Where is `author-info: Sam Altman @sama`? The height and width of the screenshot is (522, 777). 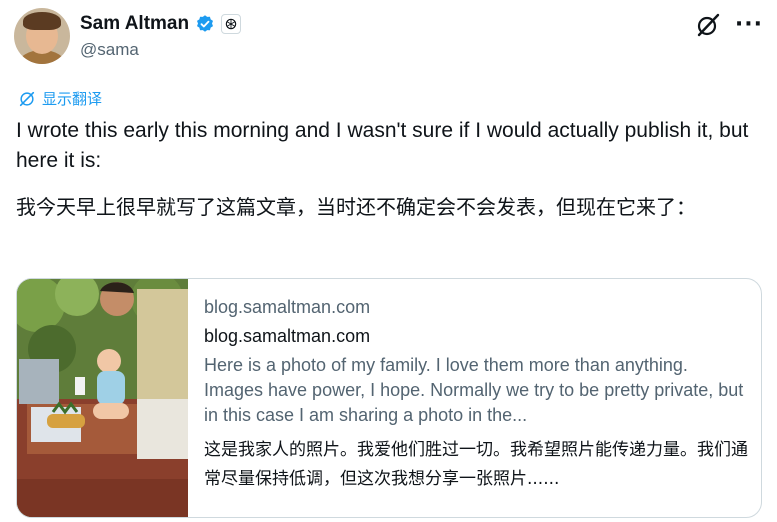
author-info: Sam Altman @sama is located at coordinates (161, 35).